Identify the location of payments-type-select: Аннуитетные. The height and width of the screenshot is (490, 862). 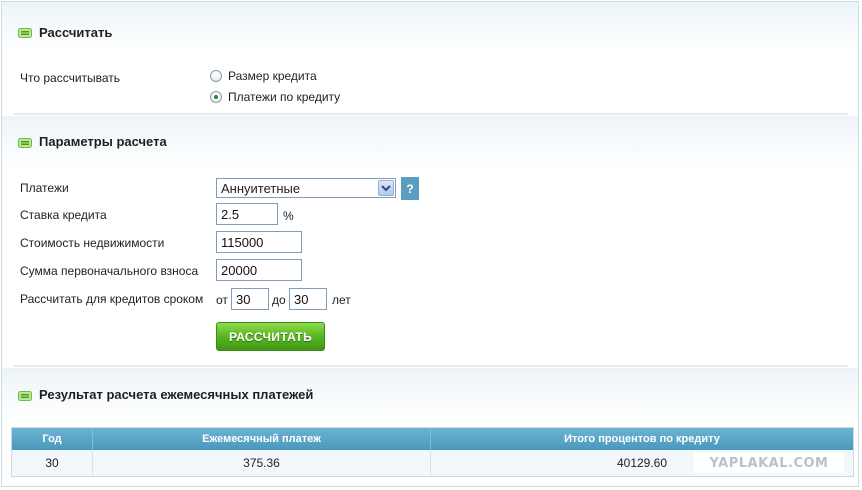
(306, 188).